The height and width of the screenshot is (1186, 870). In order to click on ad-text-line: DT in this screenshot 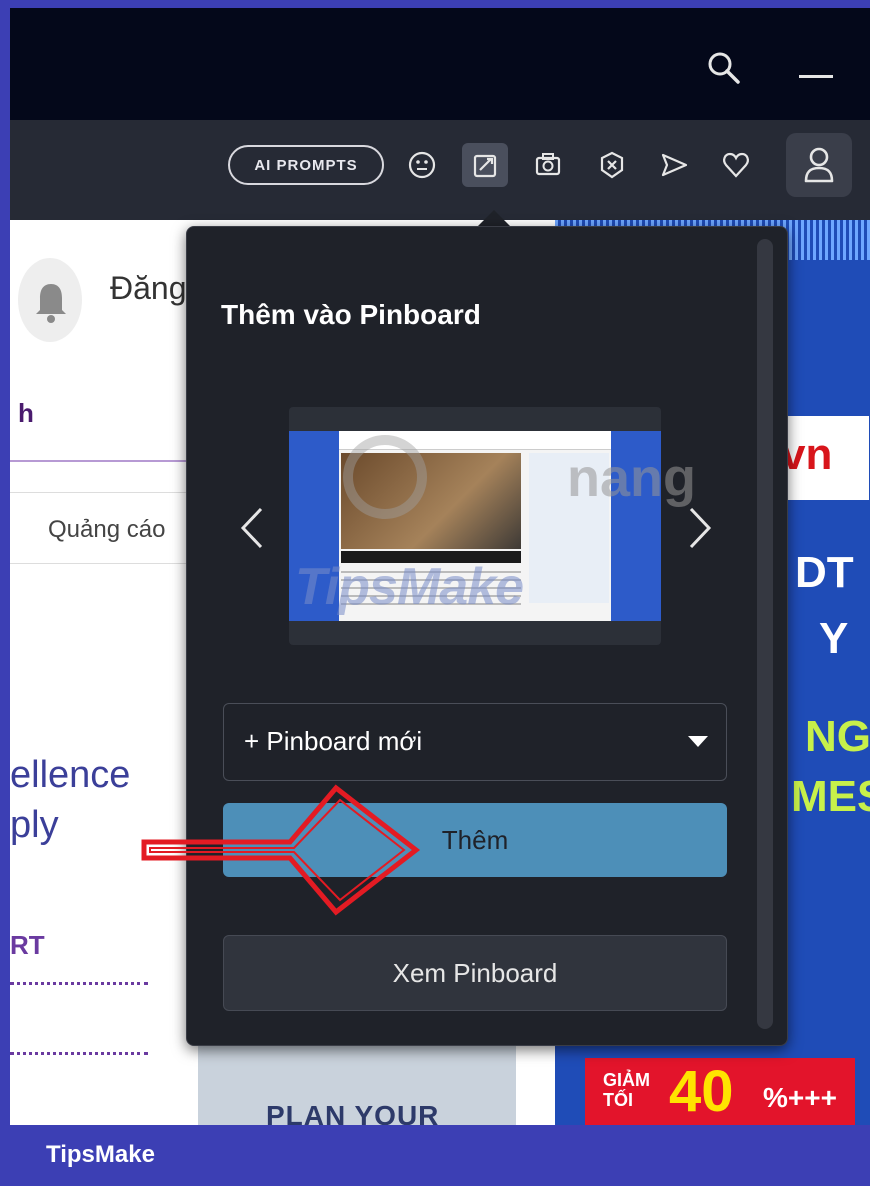, I will do `click(824, 572)`.